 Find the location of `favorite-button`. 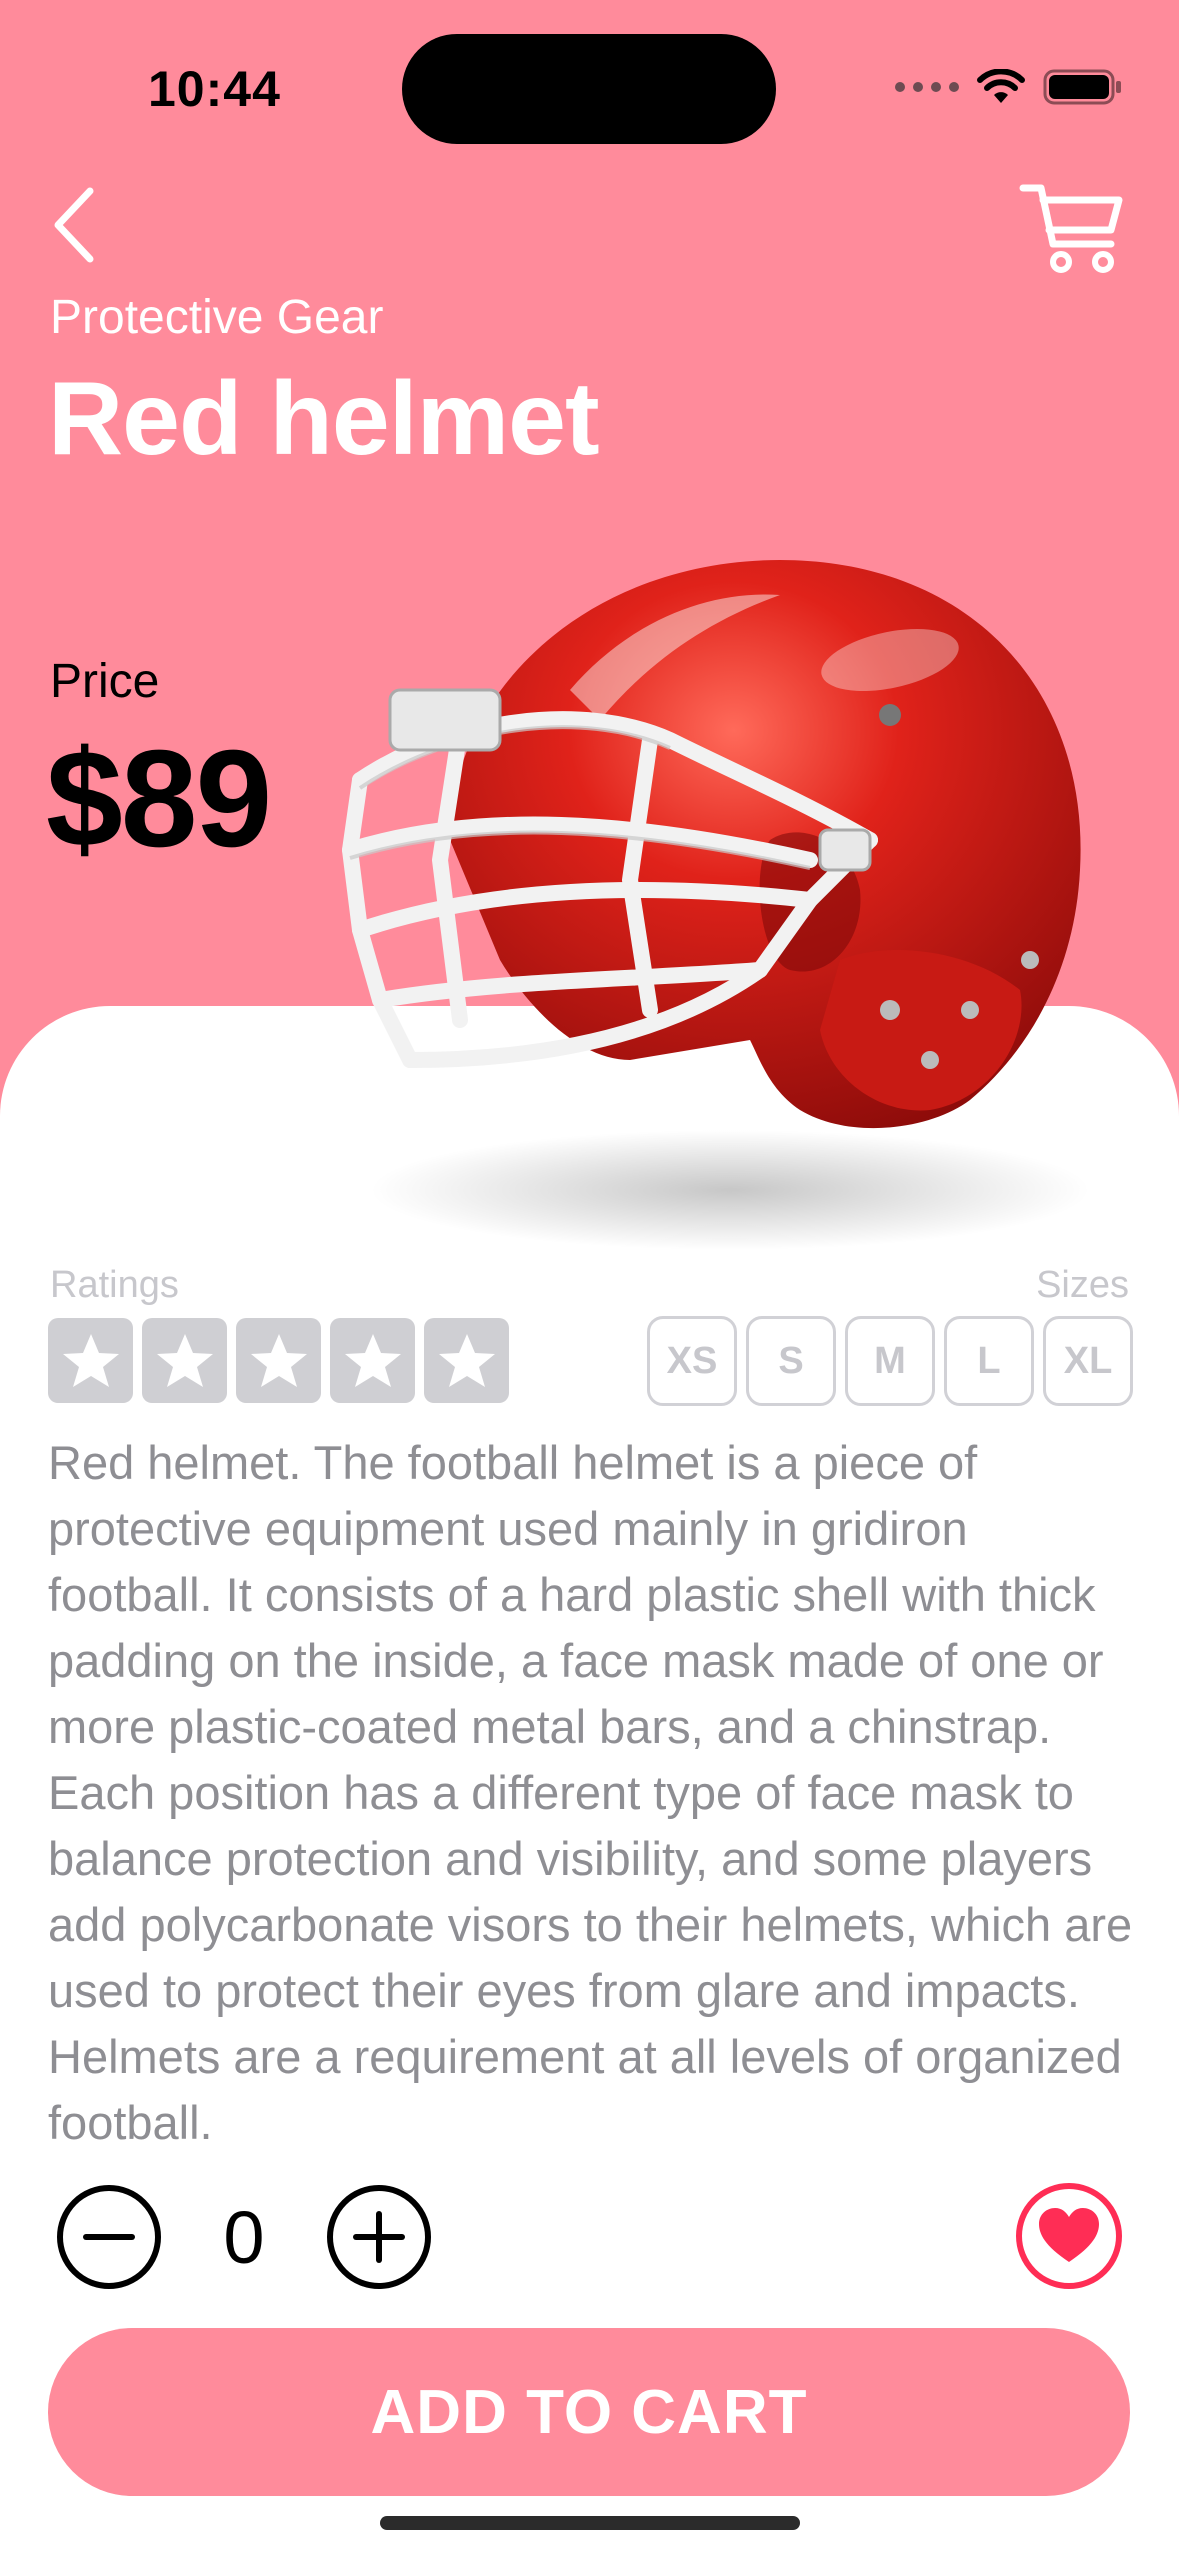

favorite-button is located at coordinates (1069, 2236).